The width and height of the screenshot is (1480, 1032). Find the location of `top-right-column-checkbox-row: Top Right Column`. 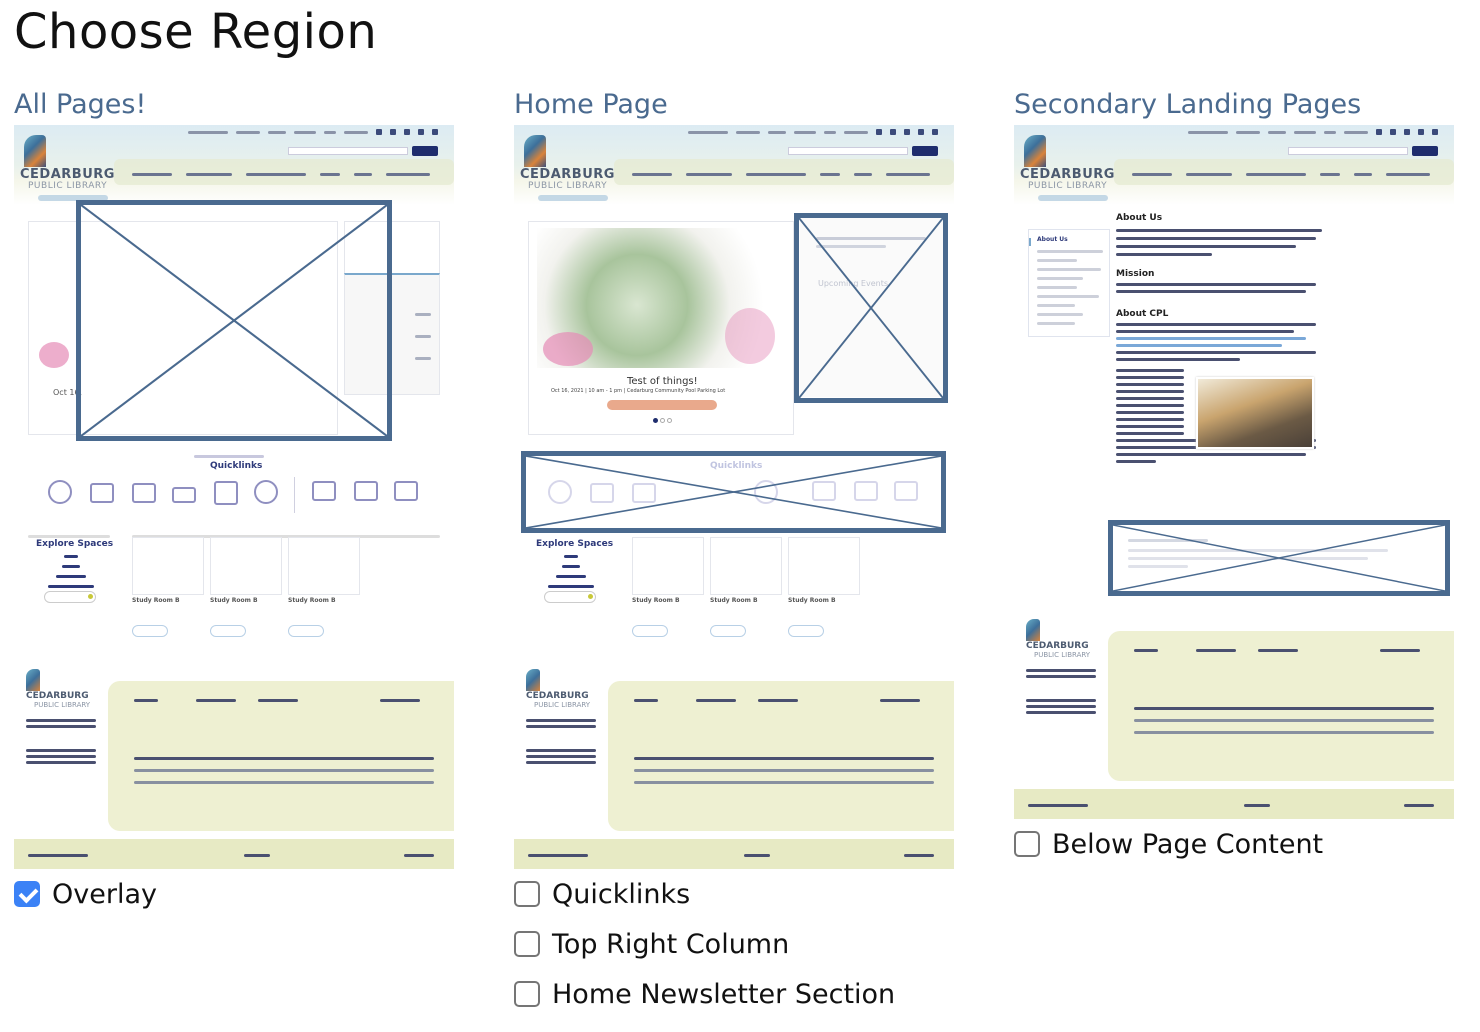

top-right-column-checkbox-row: Top Right Column is located at coordinates (734, 944).